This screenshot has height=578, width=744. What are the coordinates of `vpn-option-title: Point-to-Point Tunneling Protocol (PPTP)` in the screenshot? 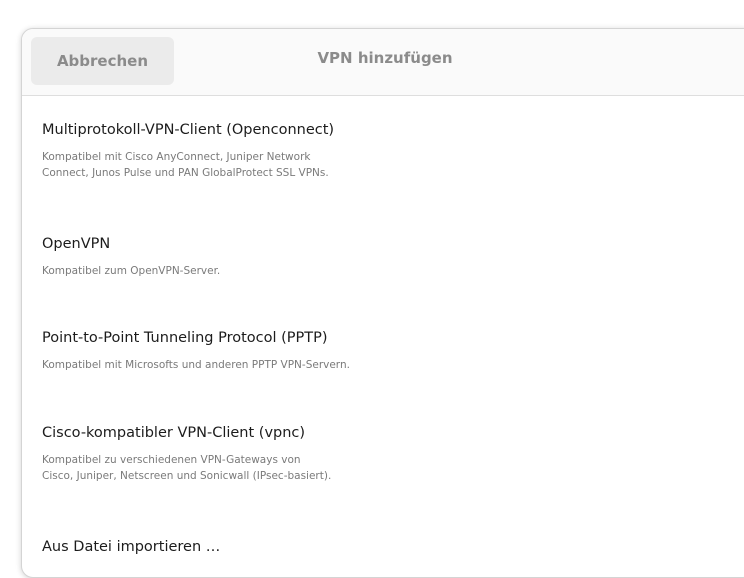 It's located at (185, 338).